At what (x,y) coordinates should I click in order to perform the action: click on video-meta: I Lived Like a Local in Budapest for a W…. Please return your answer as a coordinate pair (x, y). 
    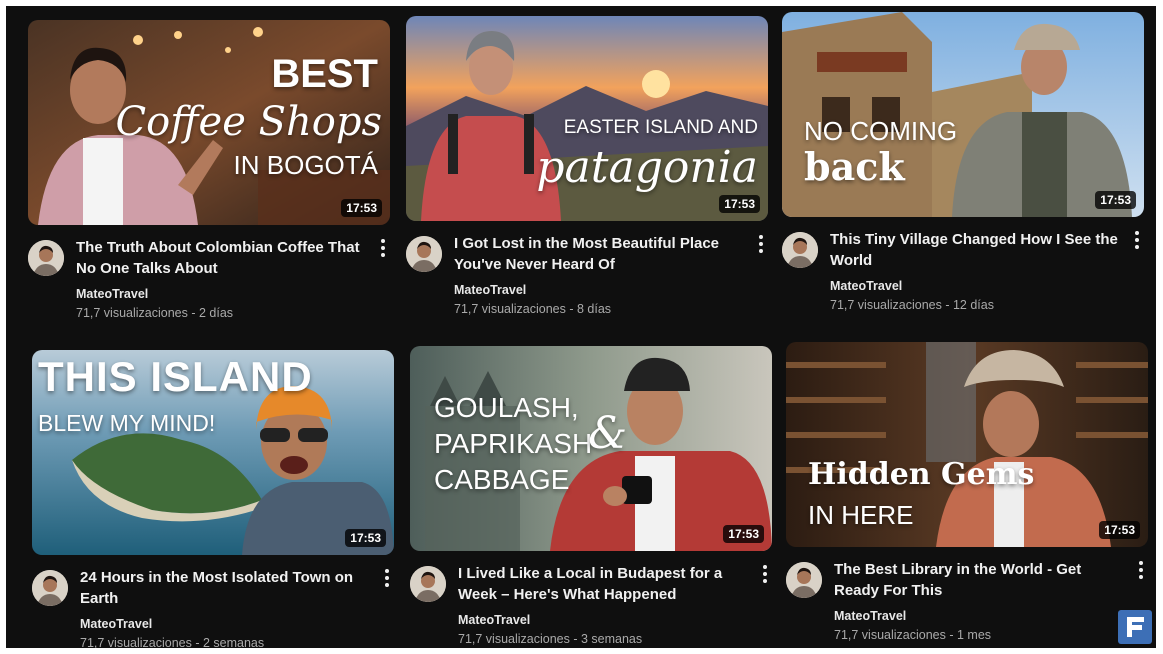
    Looking at the image, I should click on (592, 605).